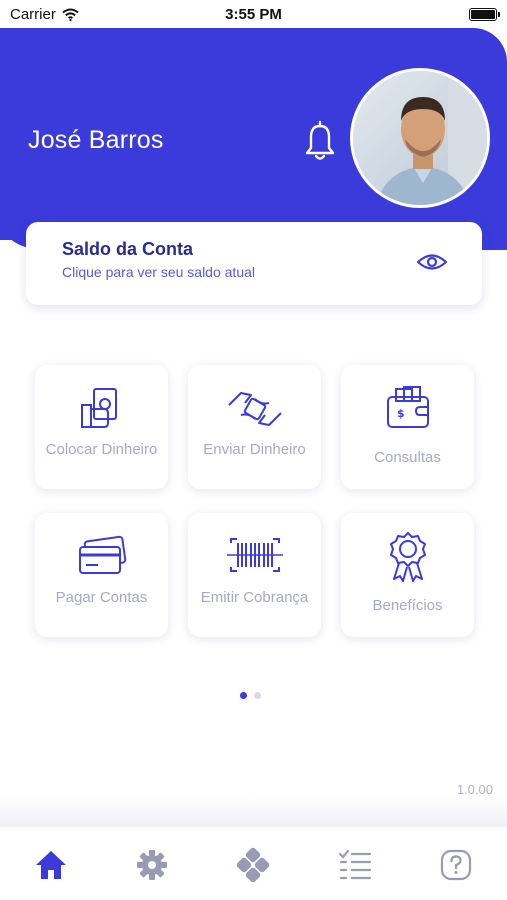 This screenshot has height=900, width=507. What do you see at coordinates (254, 575) in the screenshot?
I see `action-emitir-cobranca: Emitir Cobrança` at bounding box center [254, 575].